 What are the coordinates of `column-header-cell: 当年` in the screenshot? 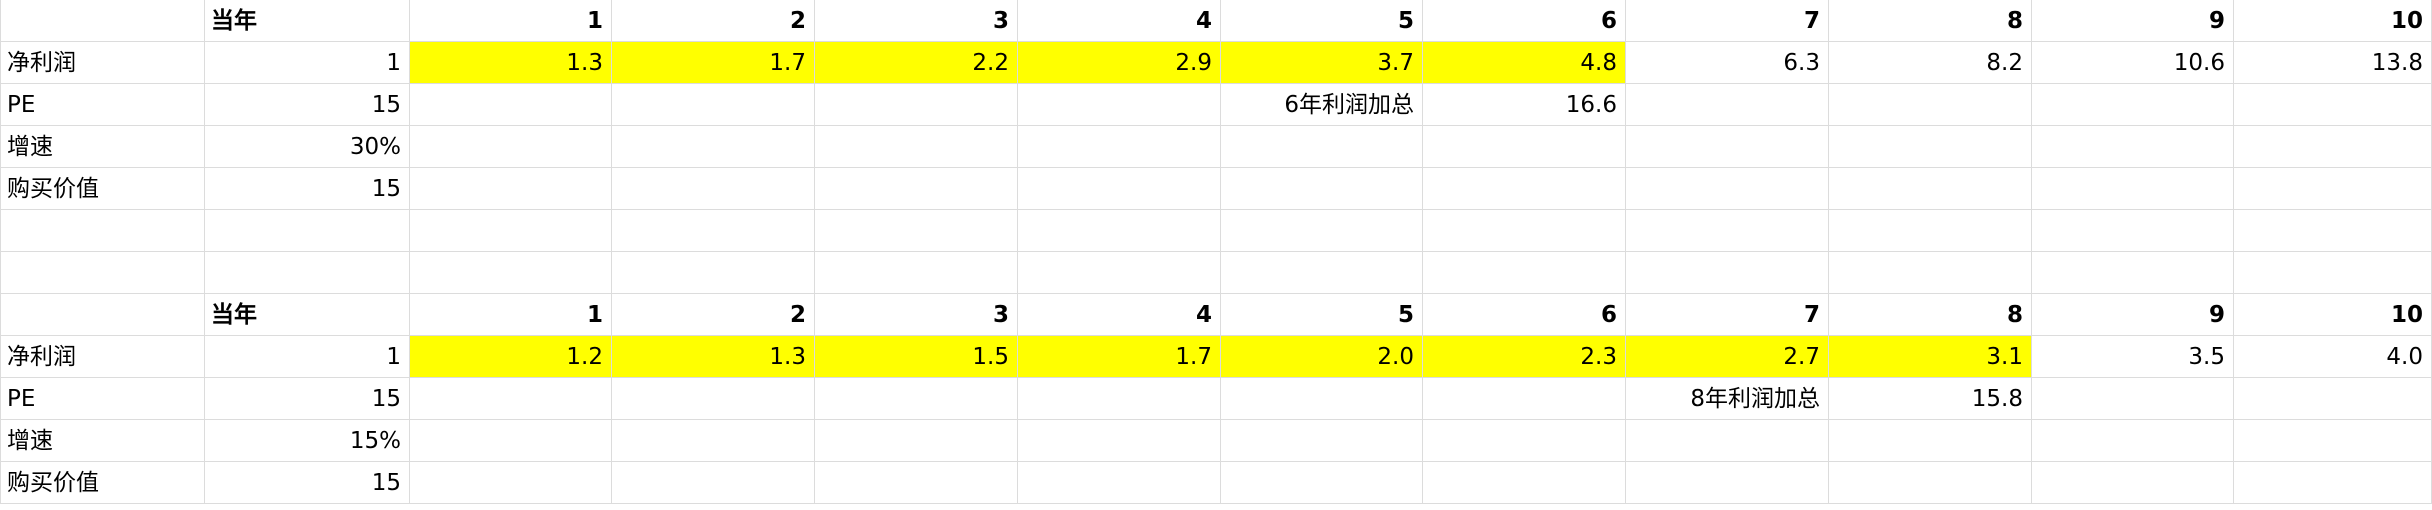 It's located at (307, 315).